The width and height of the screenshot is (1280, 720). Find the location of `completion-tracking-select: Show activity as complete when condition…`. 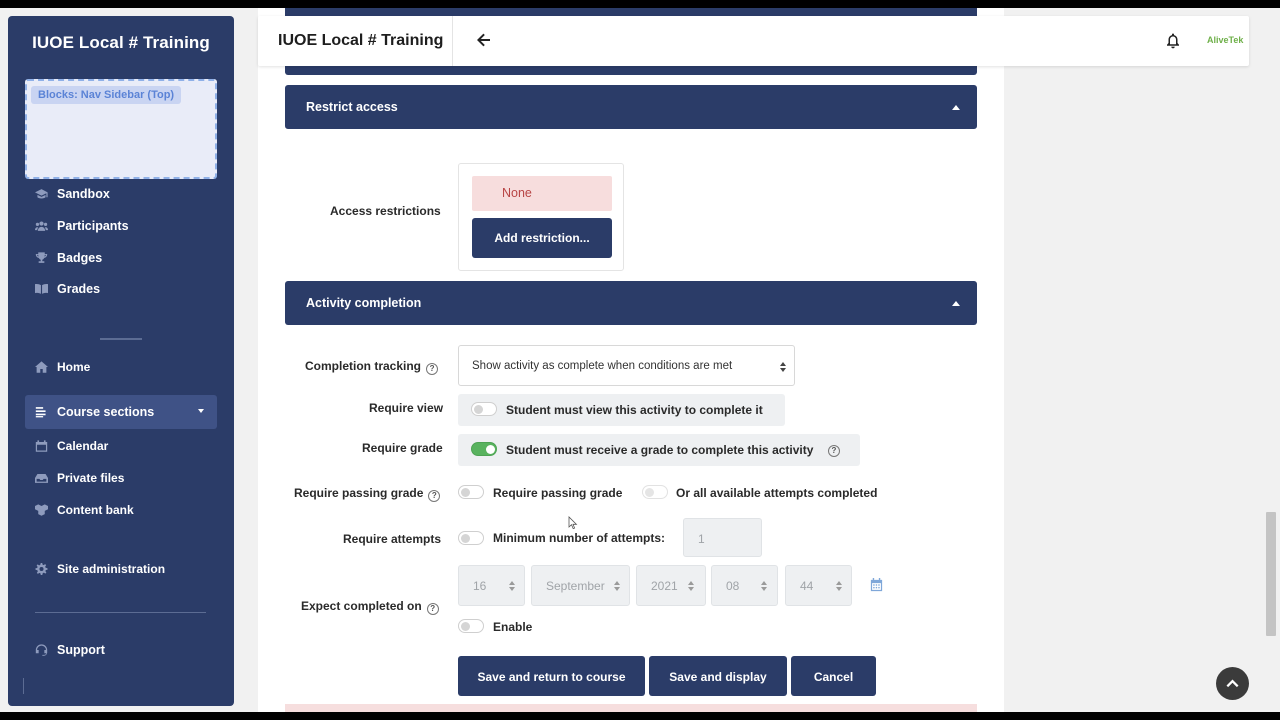

completion-tracking-select: Show activity as complete when condition… is located at coordinates (626, 365).